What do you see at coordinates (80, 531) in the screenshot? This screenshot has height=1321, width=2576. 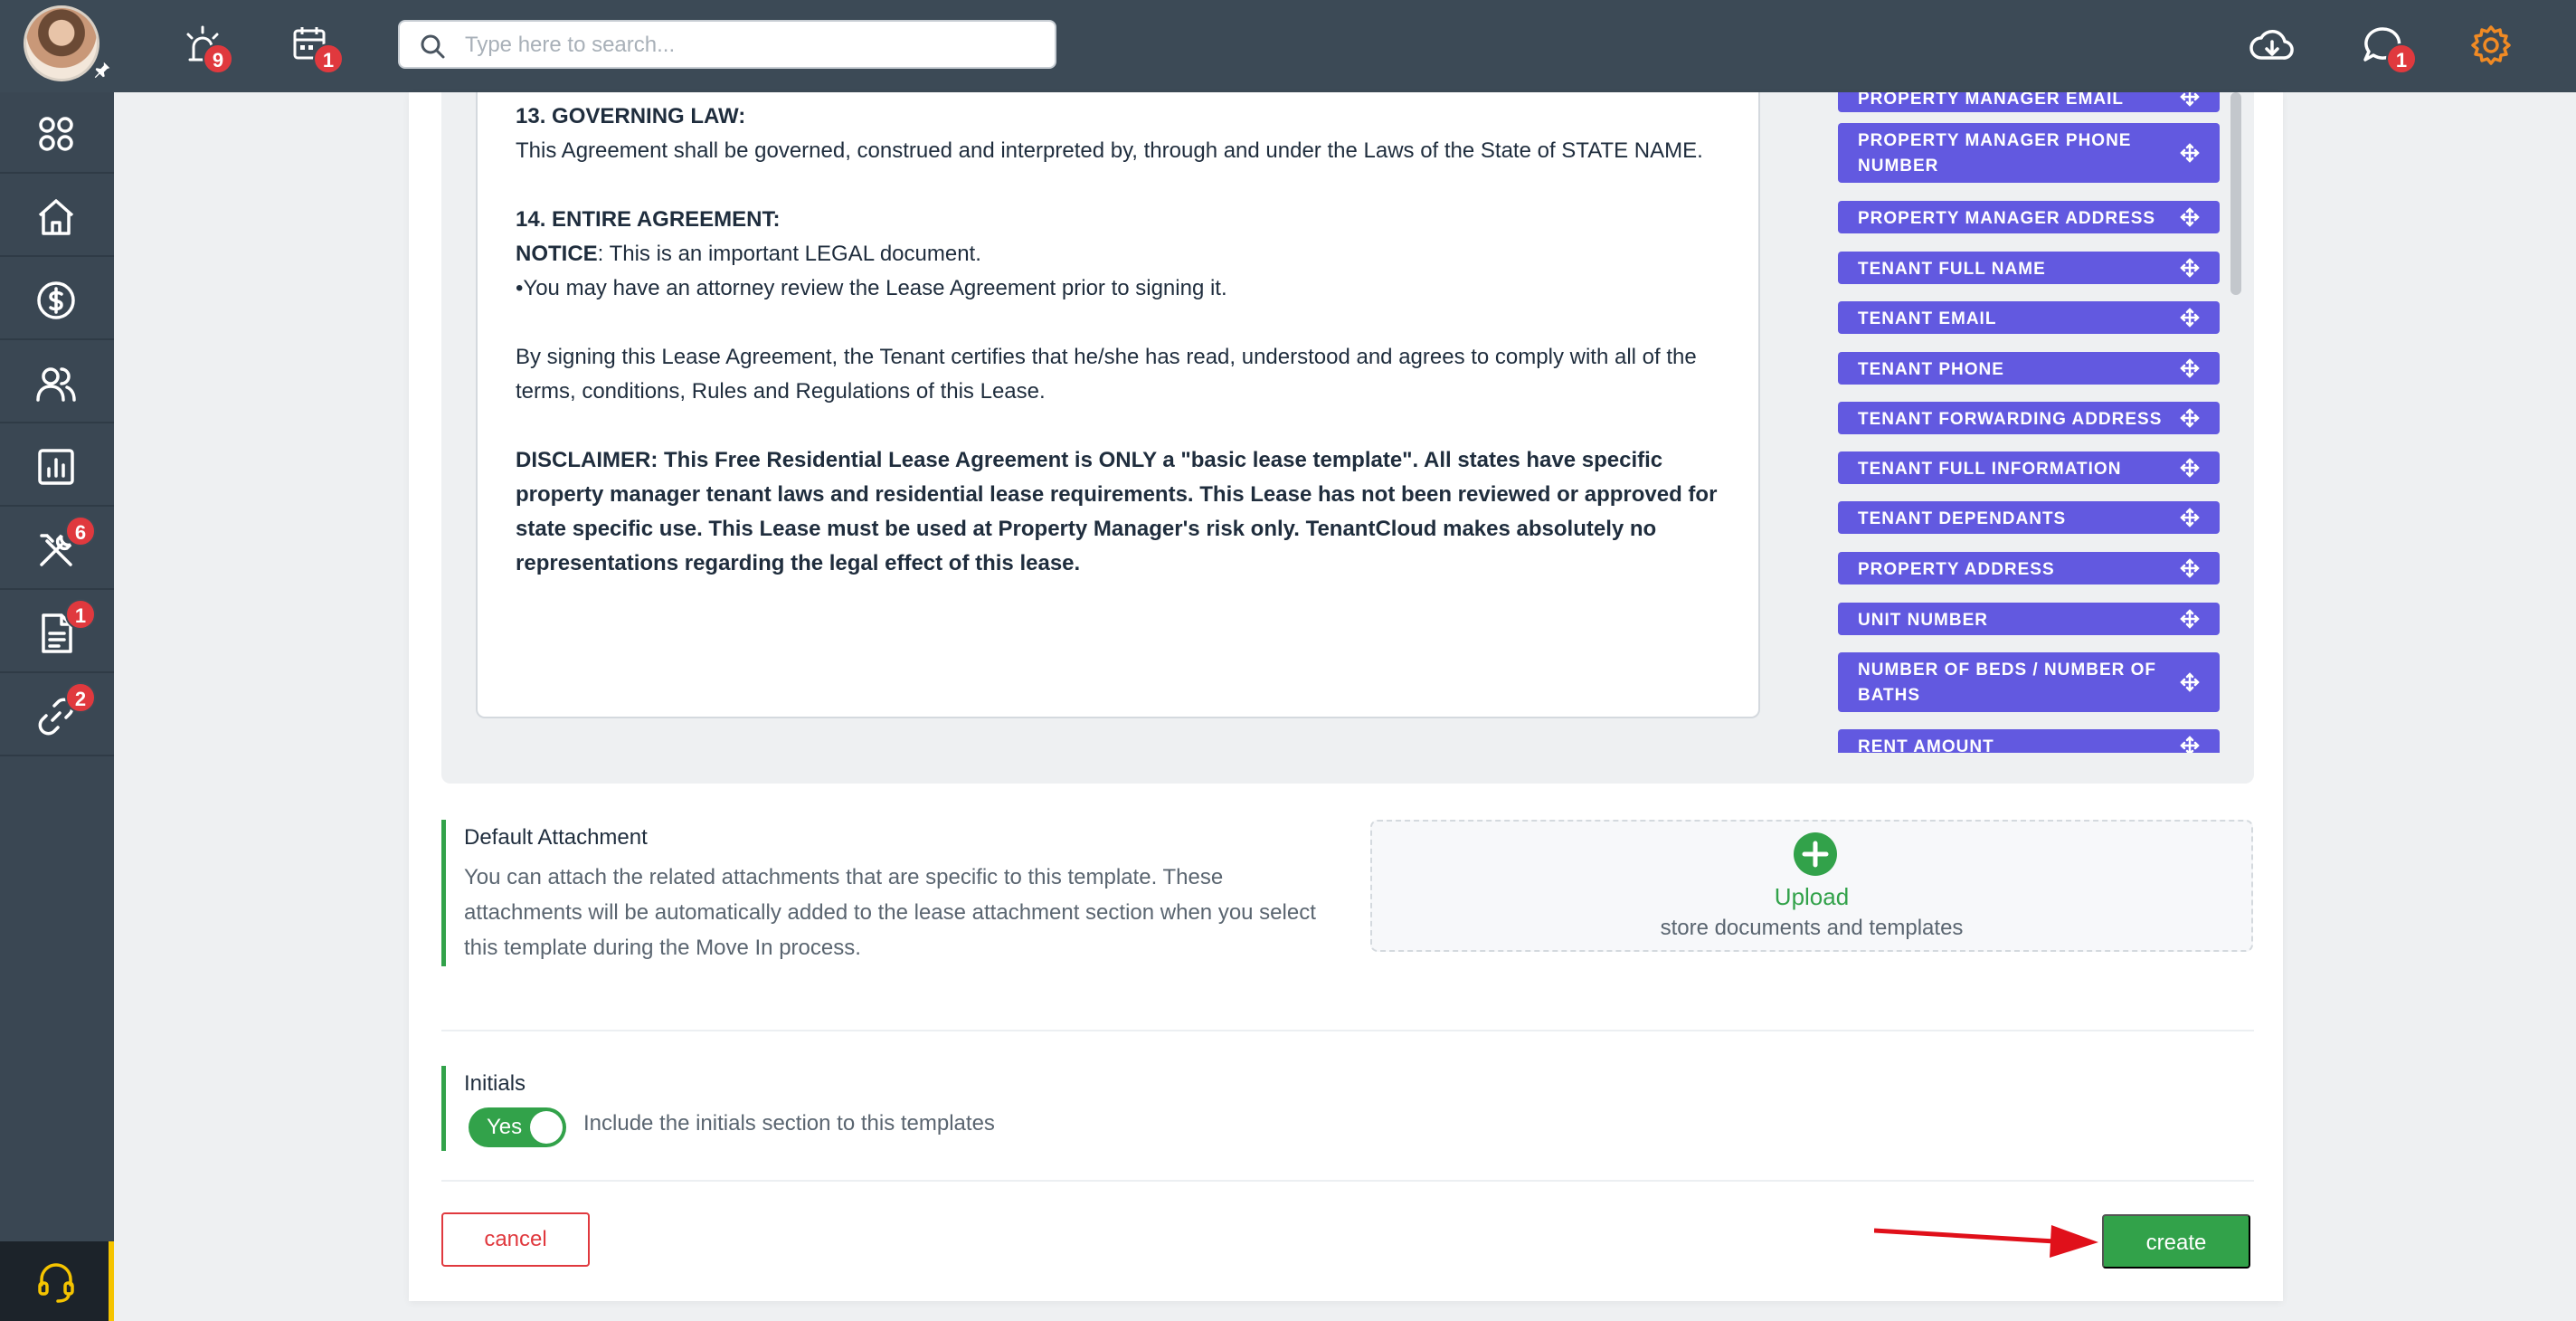 I see `maintenance-badge: 6` at bounding box center [80, 531].